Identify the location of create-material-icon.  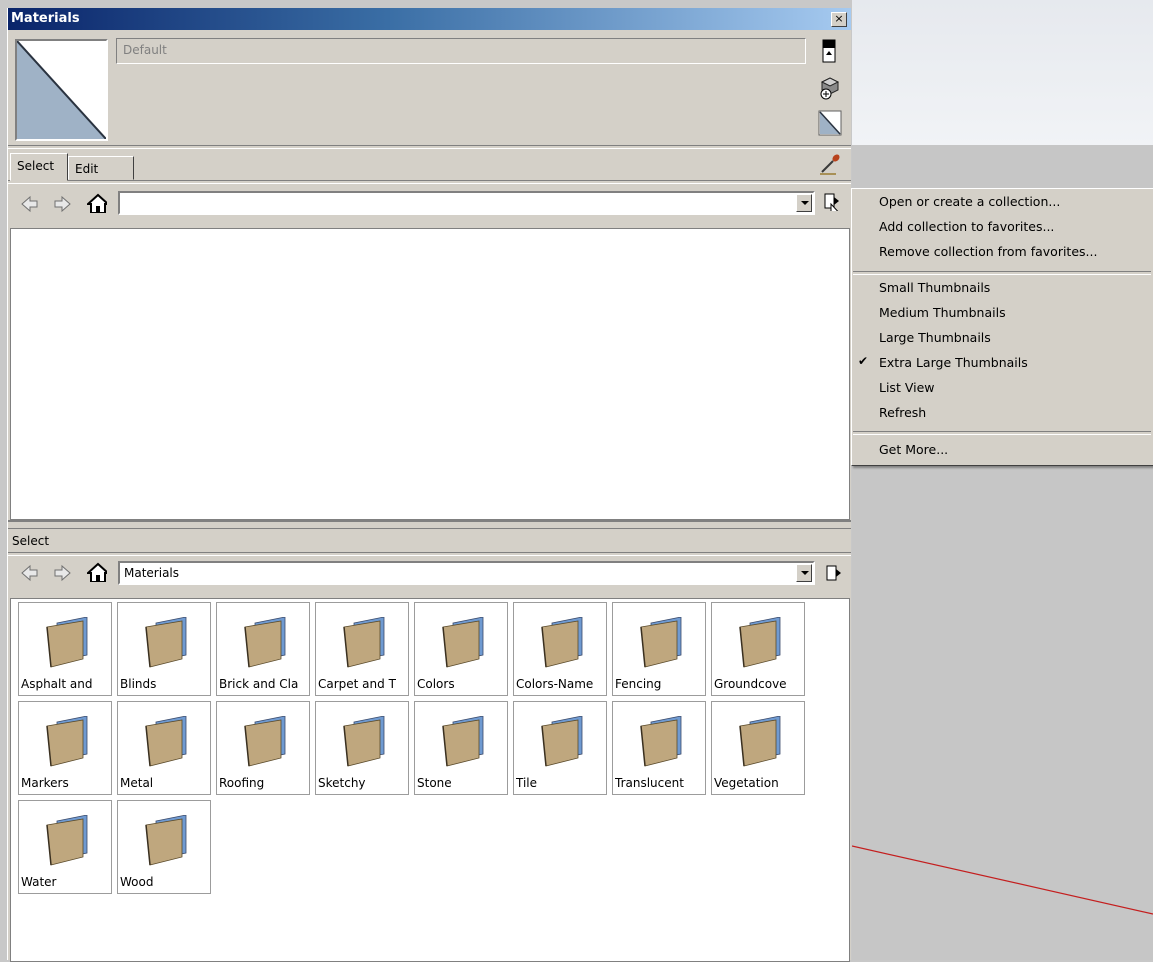
(830, 88).